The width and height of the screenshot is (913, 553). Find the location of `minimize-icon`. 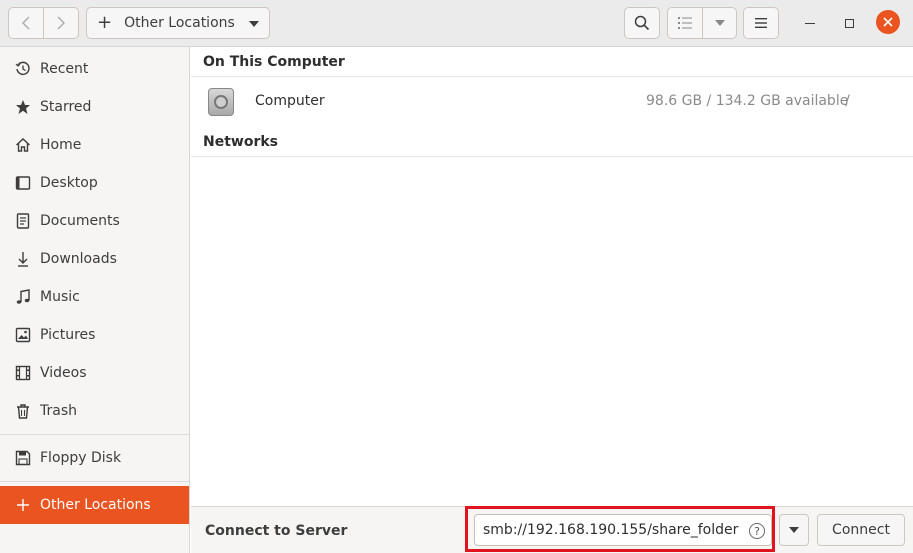

minimize-icon is located at coordinates (810, 23).